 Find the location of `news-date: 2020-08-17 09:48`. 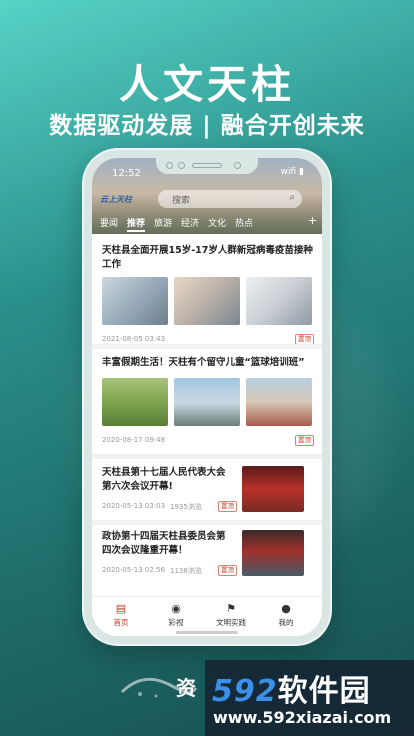

news-date: 2020-08-17 09:48 is located at coordinates (134, 440).